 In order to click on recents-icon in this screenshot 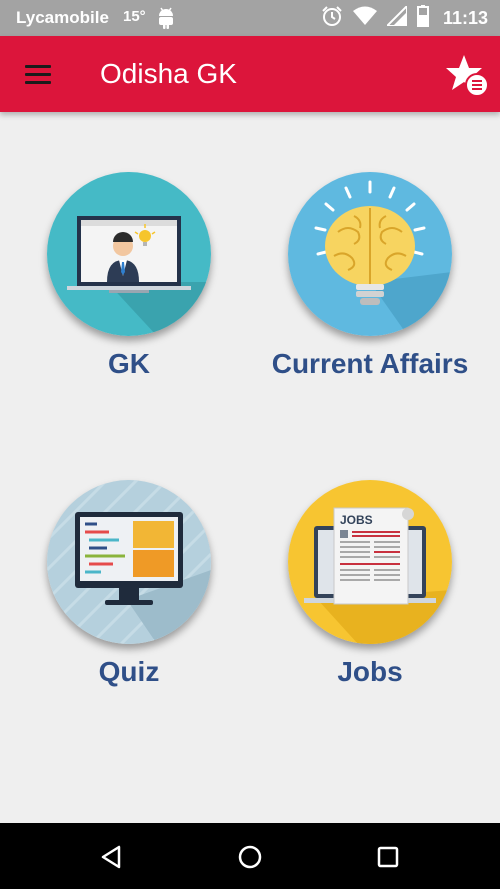, I will do `click(388, 857)`.